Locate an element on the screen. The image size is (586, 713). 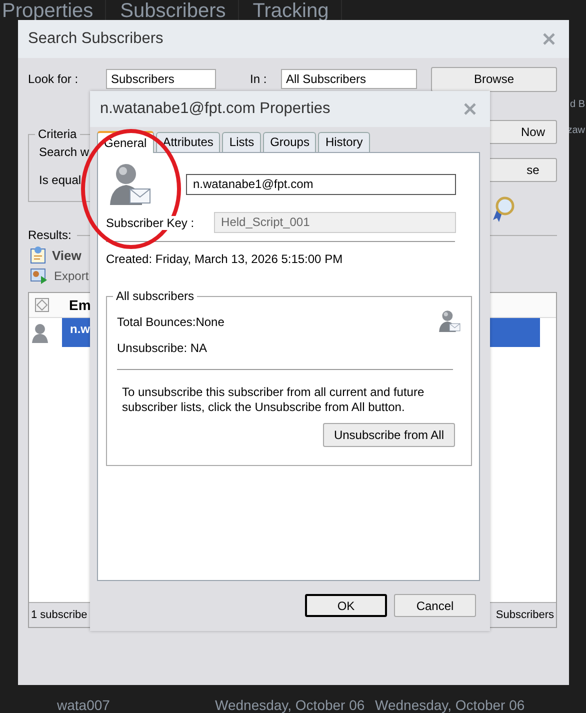
field-label: Subscriber Key : is located at coordinates (150, 223).